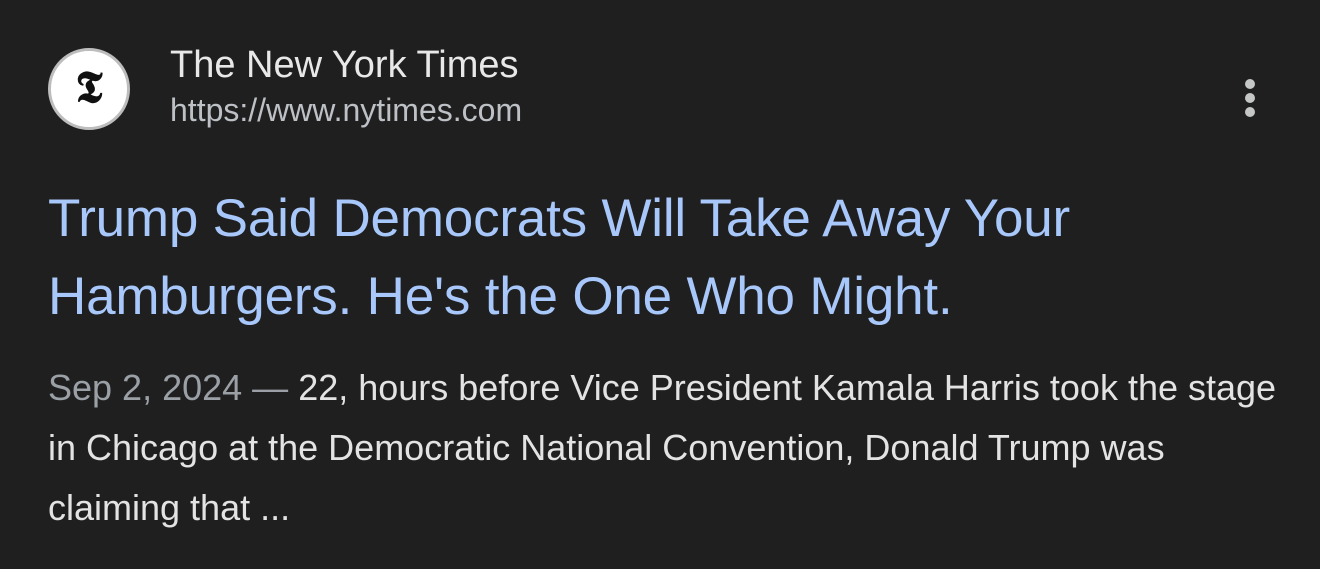 The width and height of the screenshot is (1320, 569). Describe the element at coordinates (145, 387) in the screenshot. I see `result-date: Sep 2, 2024` at that location.